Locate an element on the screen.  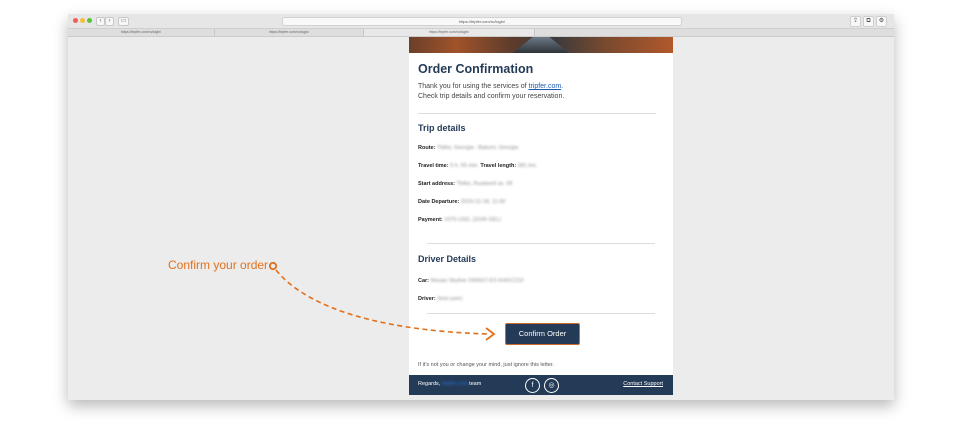
callout-arrow is located at coordinates (382, 301).